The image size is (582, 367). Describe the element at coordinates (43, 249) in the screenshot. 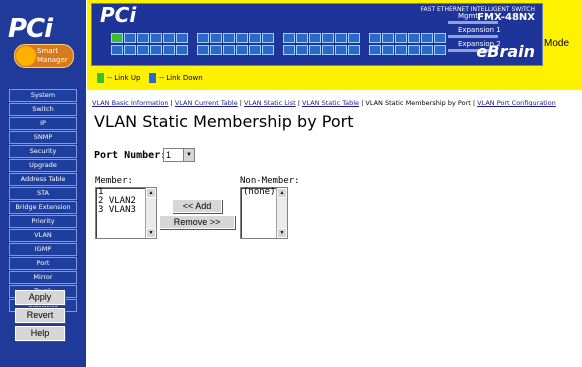

I see `sidebar-item-igmp: IGMP` at that location.